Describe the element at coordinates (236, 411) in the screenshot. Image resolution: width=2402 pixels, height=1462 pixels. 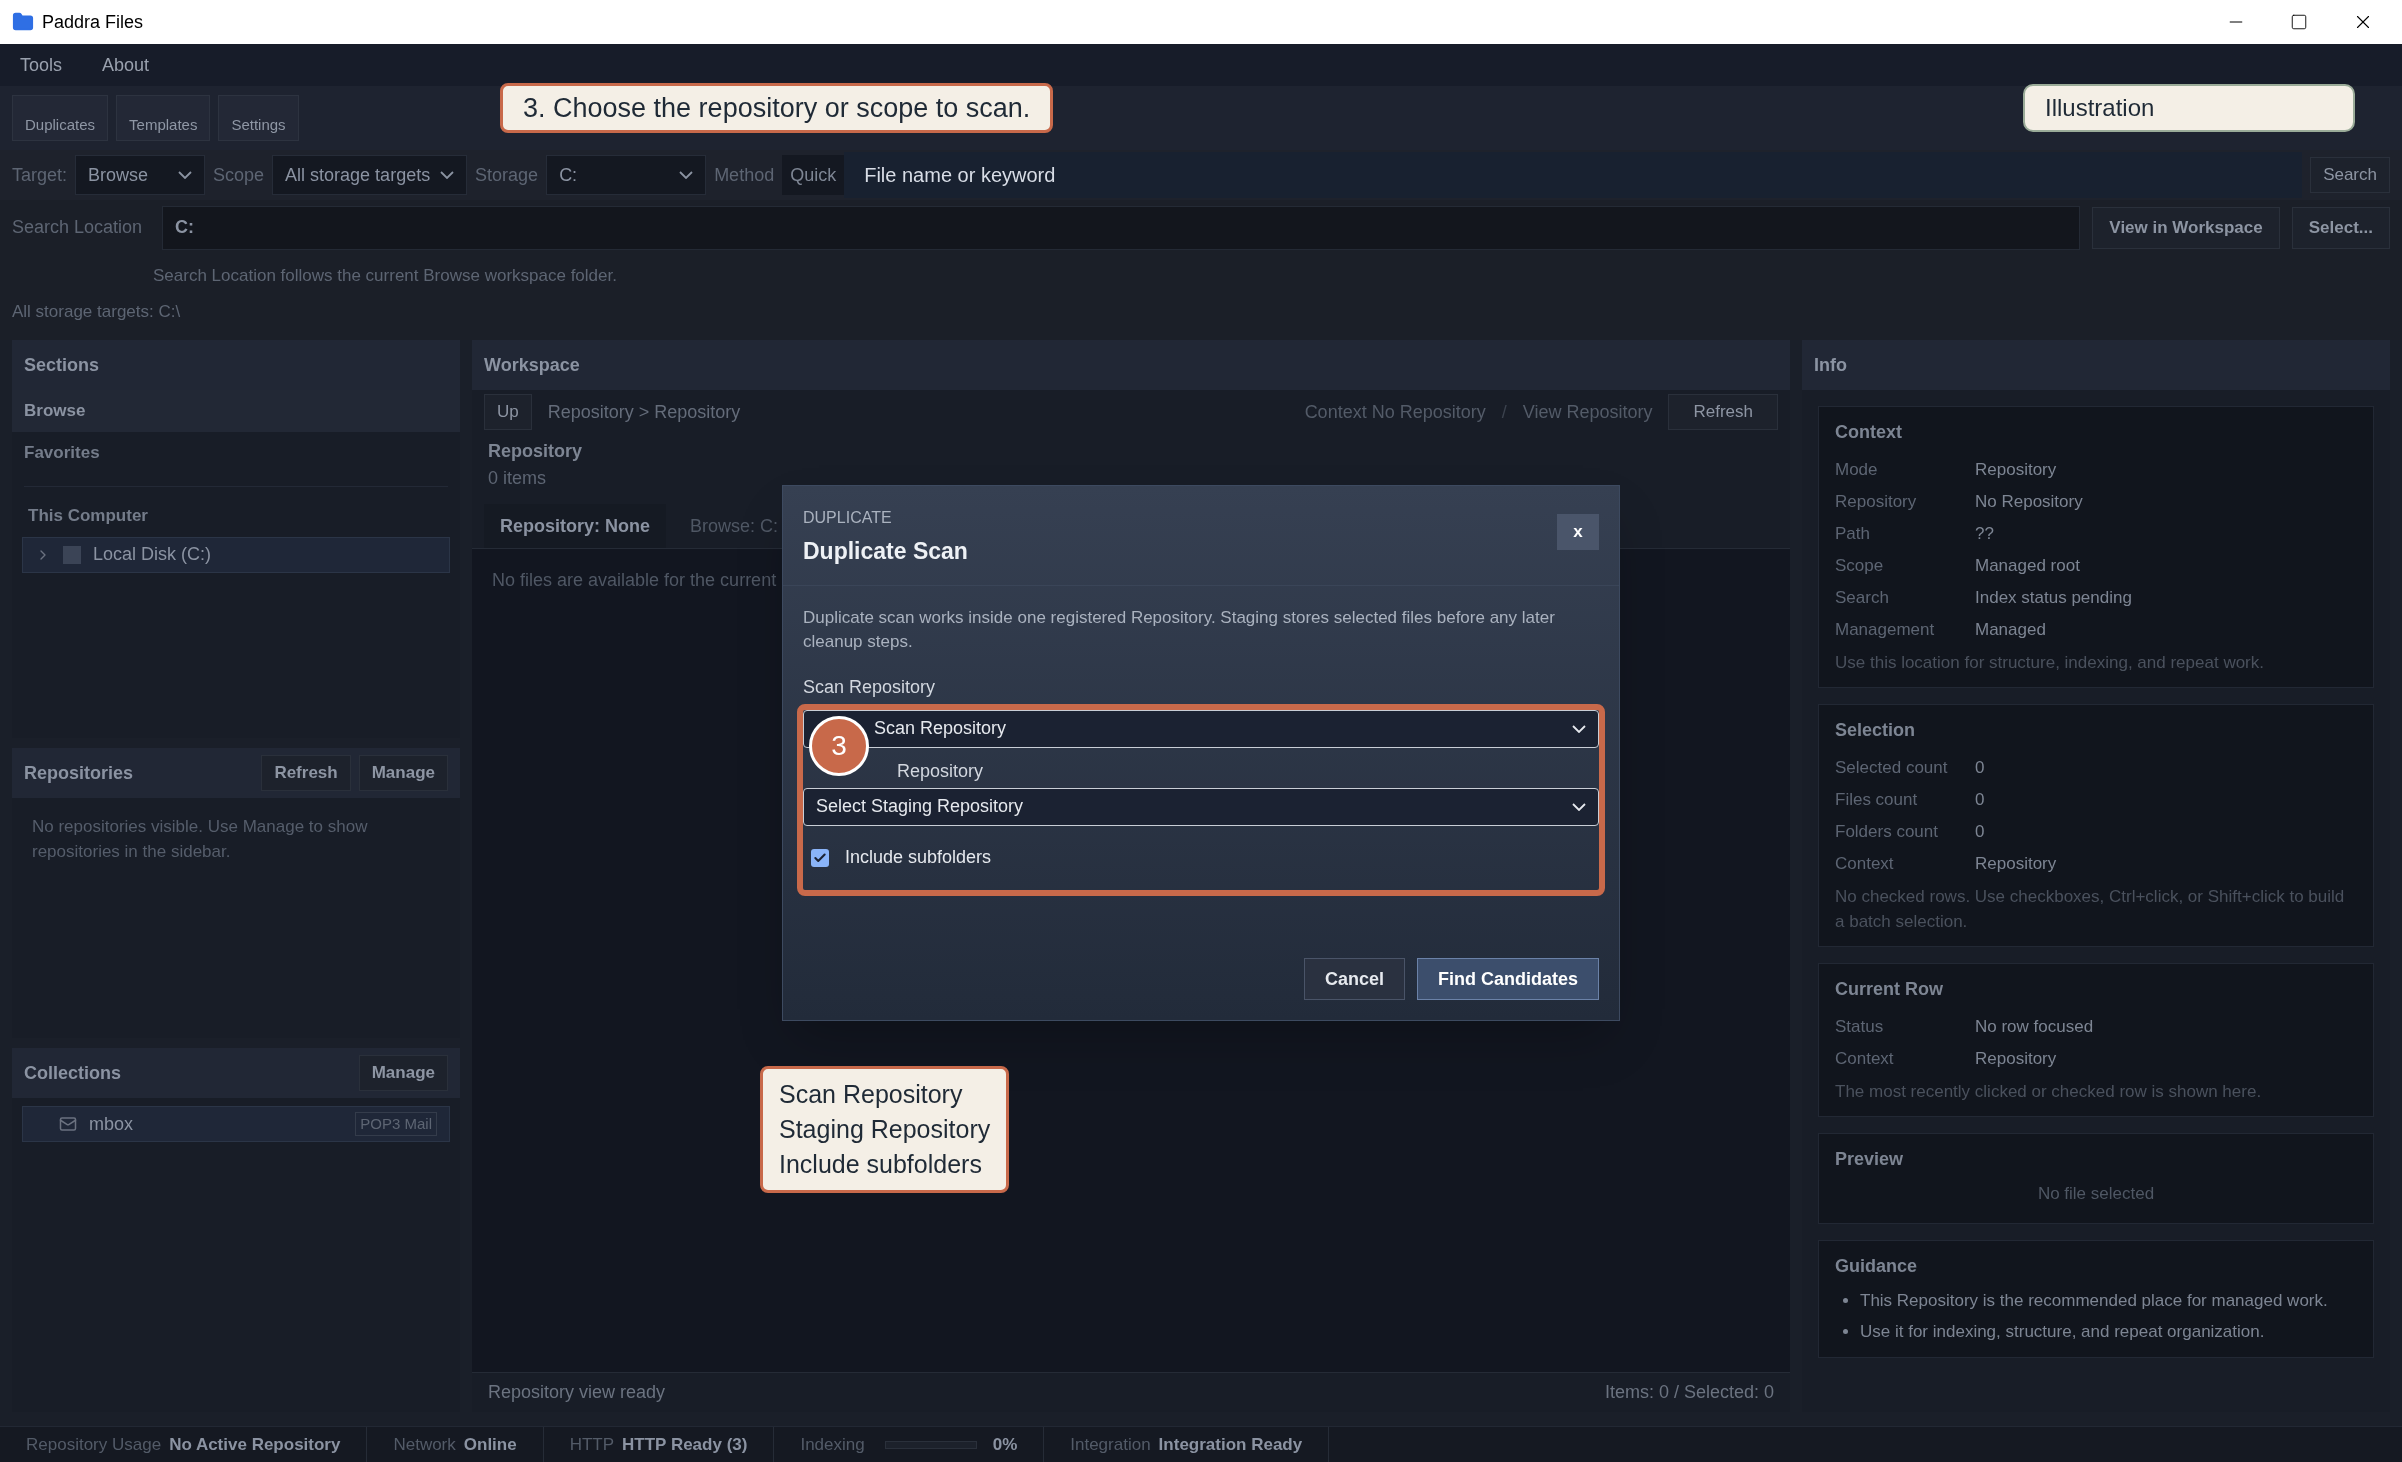
I see `section-item: Browse` at that location.